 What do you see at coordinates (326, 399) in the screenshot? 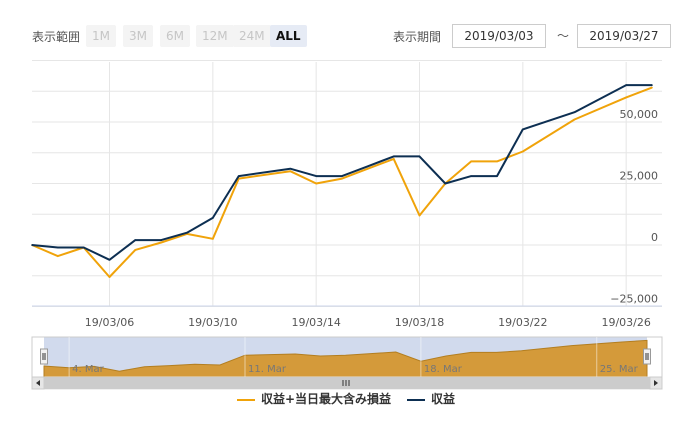
I see `legend-label-series-a: 収益+当日最大含み損益` at bounding box center [326, 399].